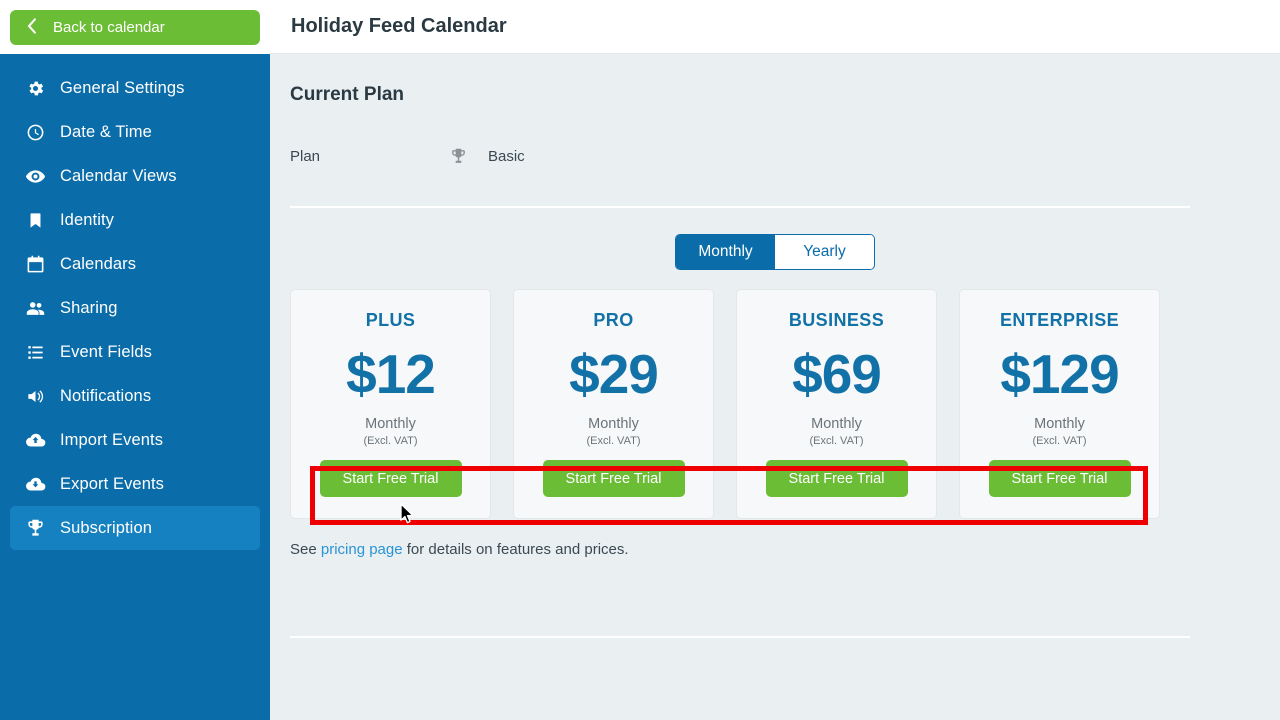  I want to click on eye-icon, so click(35, 176).